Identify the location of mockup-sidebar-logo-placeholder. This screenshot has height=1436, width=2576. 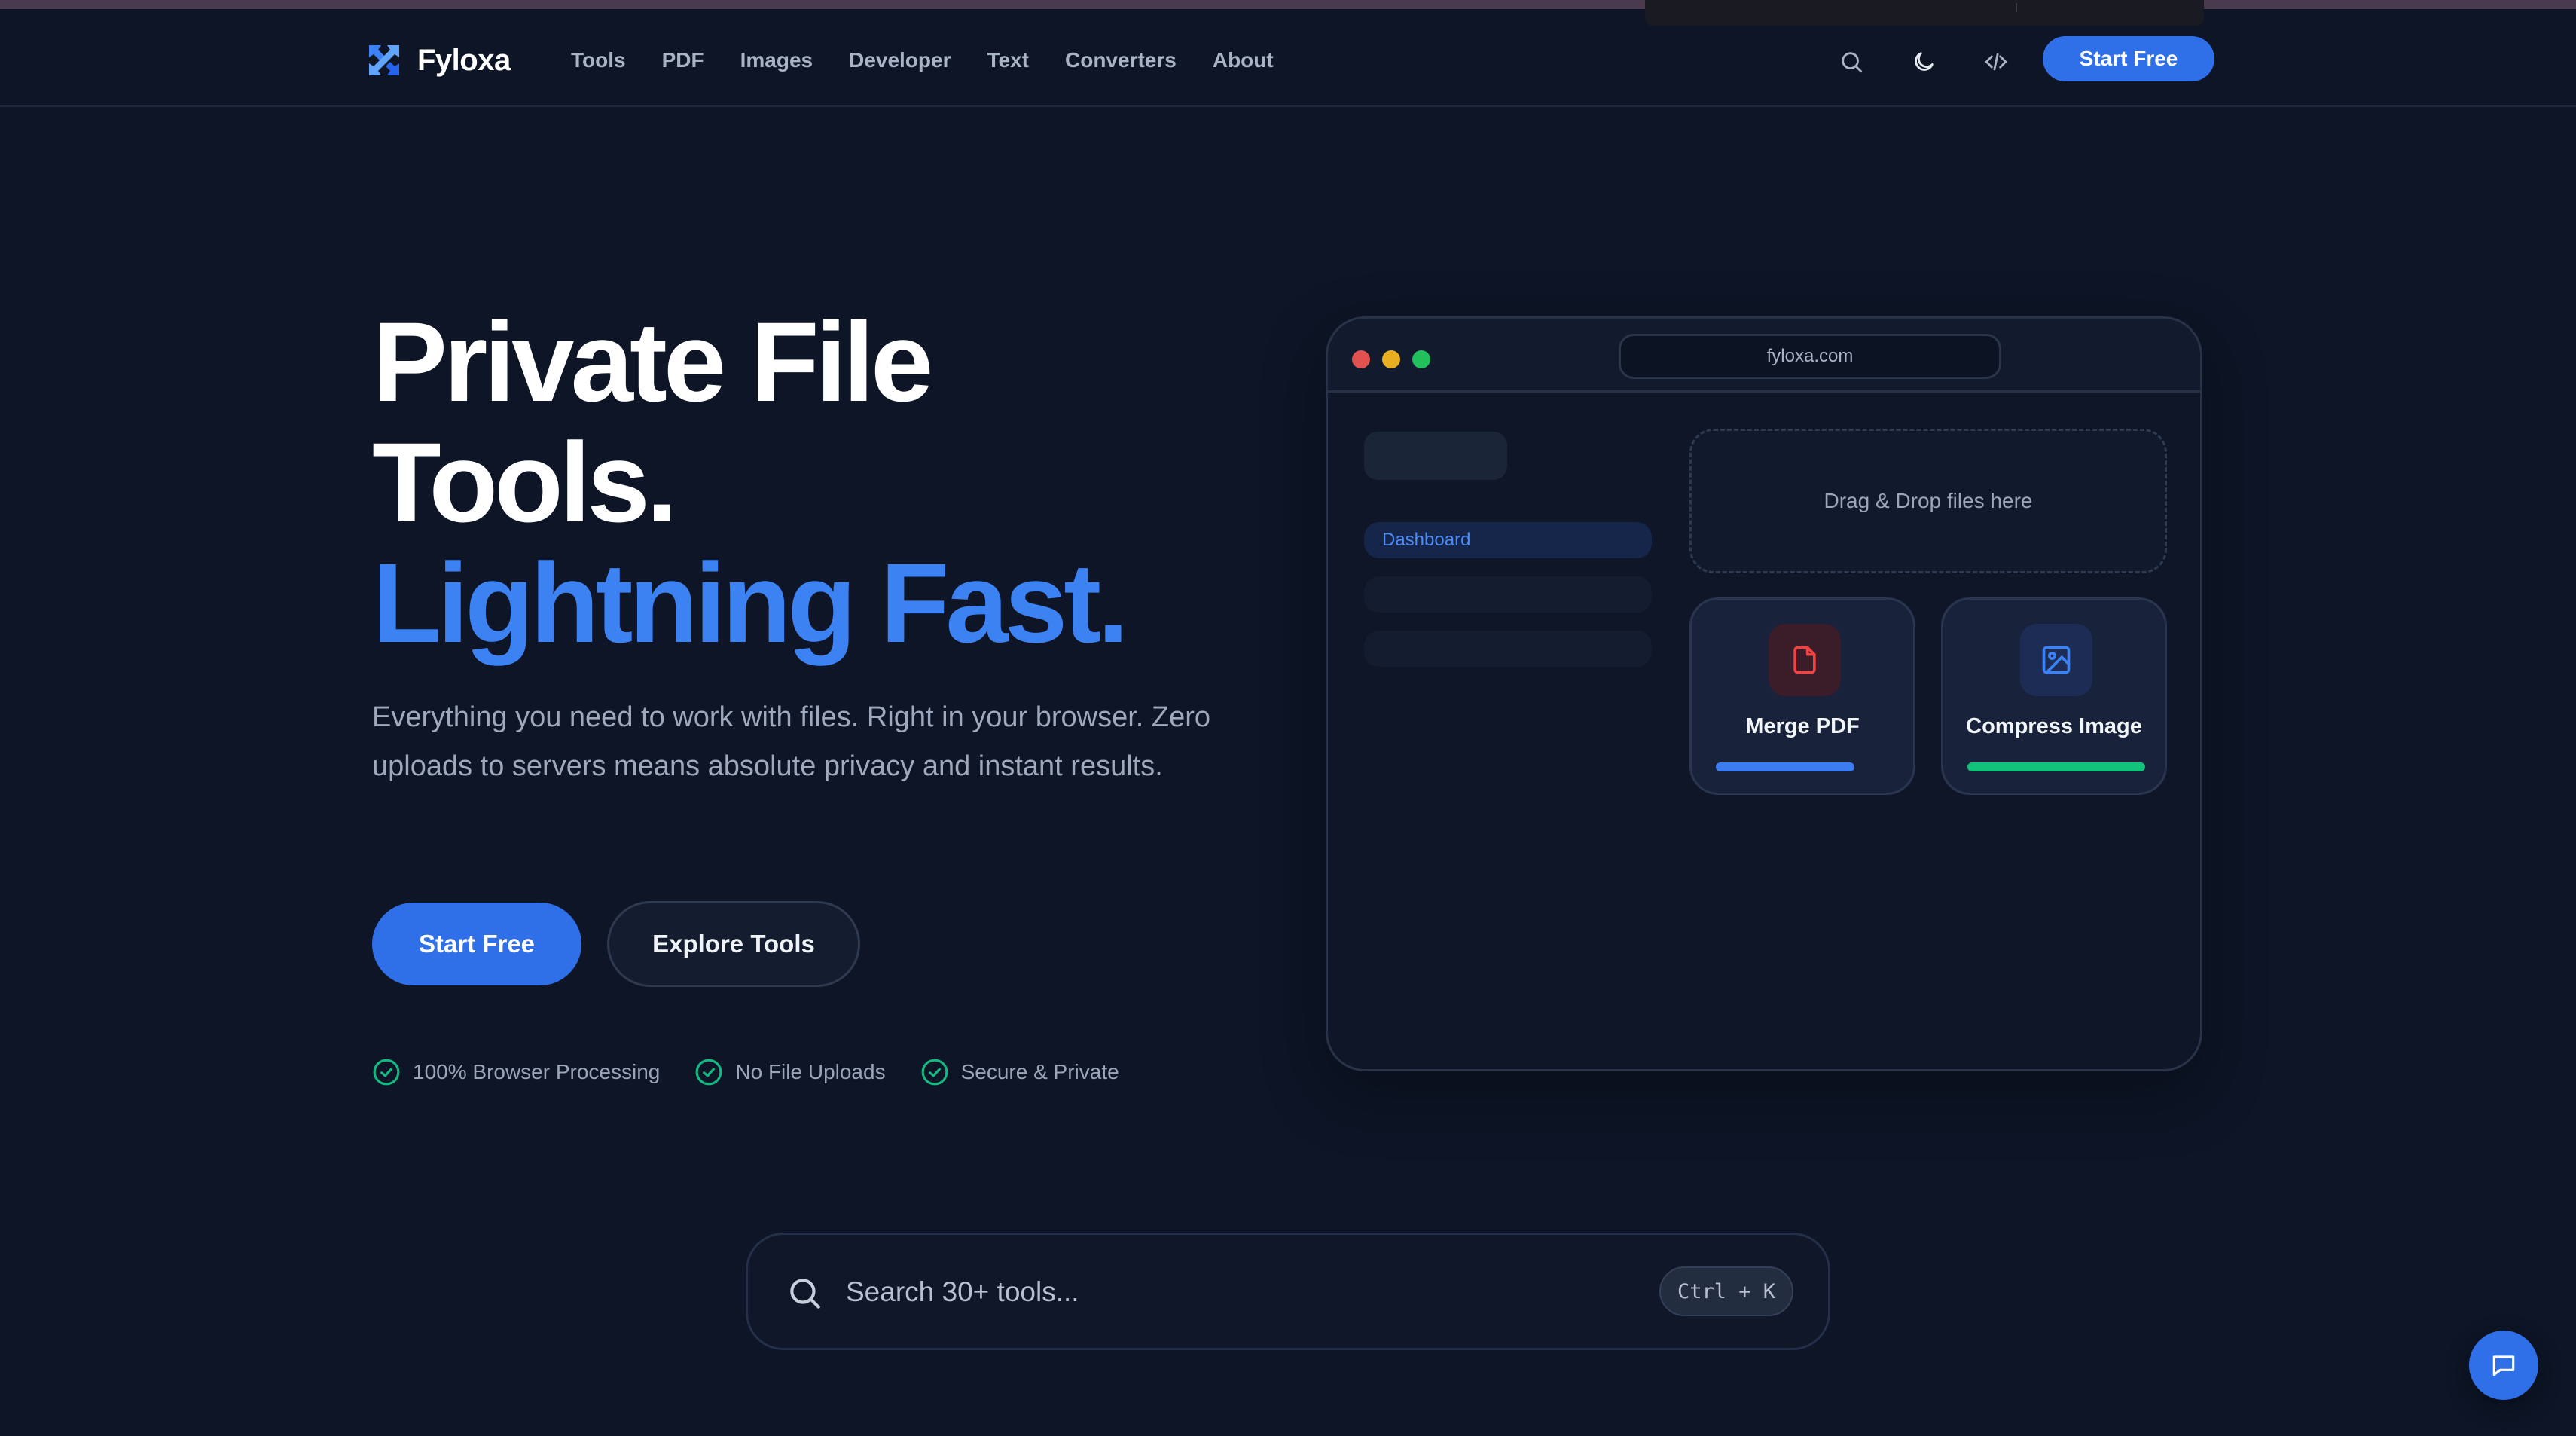
(1436, 456).